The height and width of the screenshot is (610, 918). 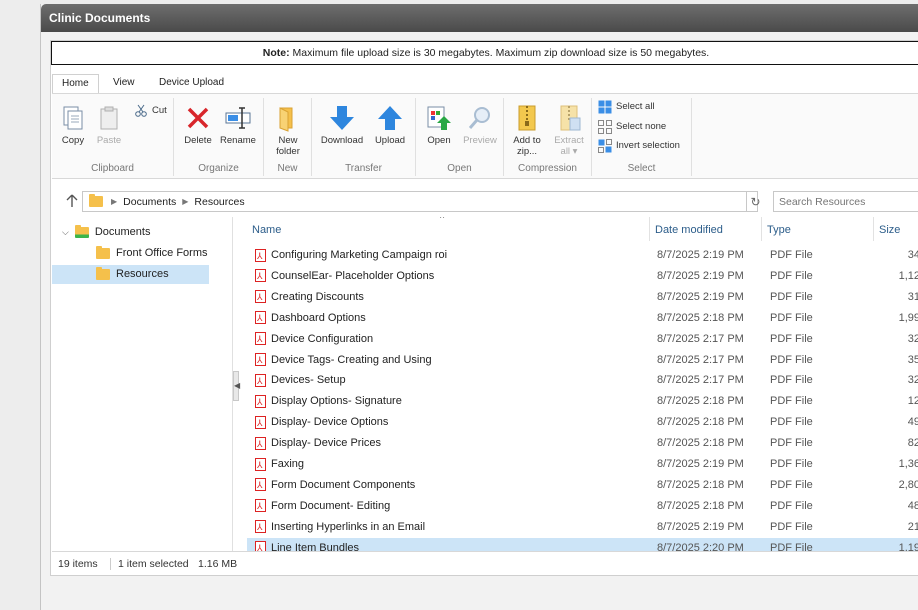 I want to click on select-none-icon, so click(x=605, y=127).